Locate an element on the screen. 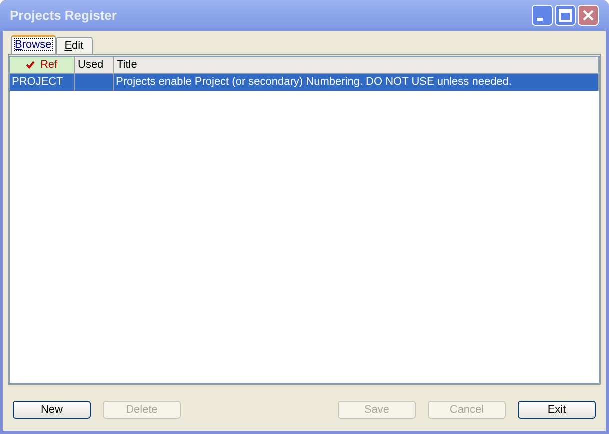 This screenshot has height=434, width=609. close-icon is located at coordinates (588, 15).